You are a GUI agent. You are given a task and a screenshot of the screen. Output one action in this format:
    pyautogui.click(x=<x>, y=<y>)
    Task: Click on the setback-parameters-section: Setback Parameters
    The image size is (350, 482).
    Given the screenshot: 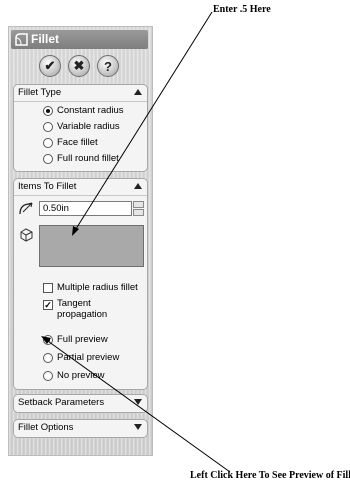 What is the action you would take?
    pyautogui.click(x=80, y=403)
    